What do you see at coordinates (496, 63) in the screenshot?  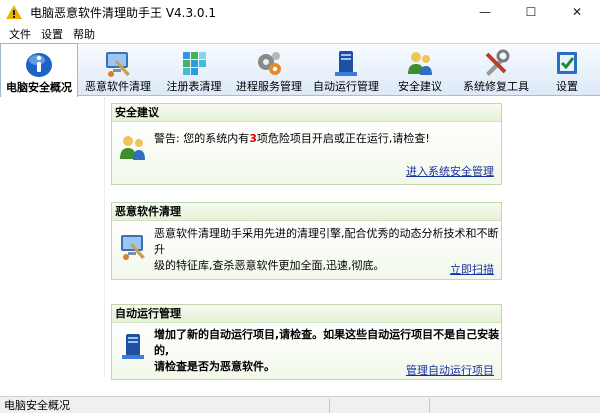 I see `tools-icon` at bounding box center [496, 63].